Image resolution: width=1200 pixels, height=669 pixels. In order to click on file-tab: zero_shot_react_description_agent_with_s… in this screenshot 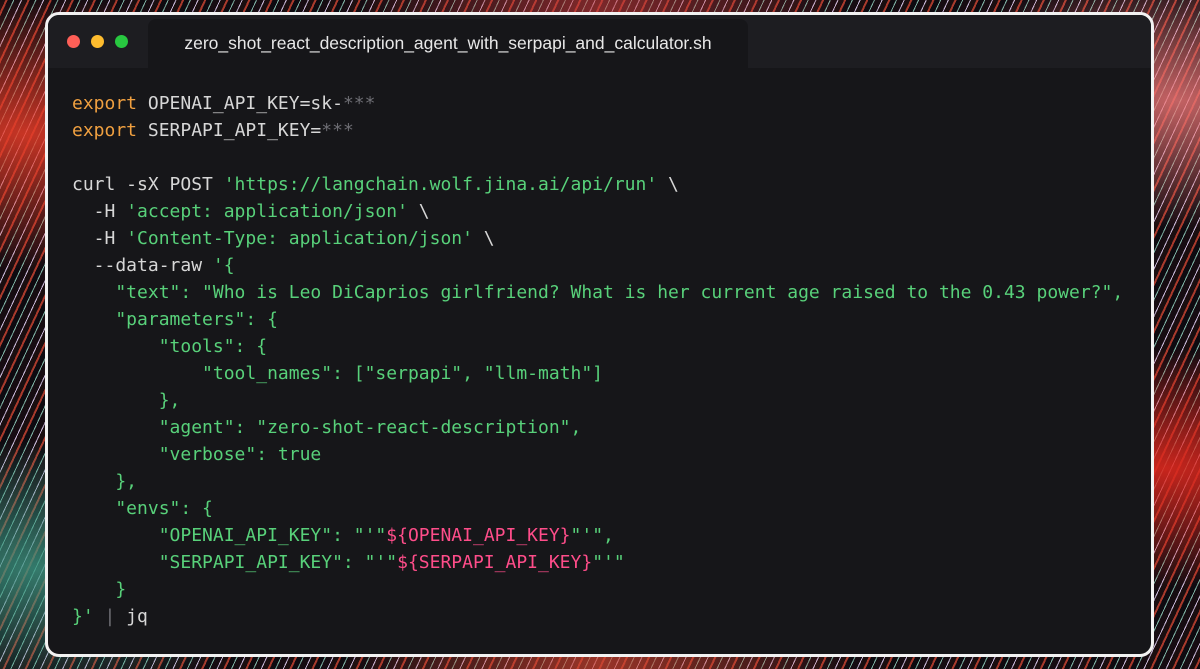, I will do `click(448, 43)`.